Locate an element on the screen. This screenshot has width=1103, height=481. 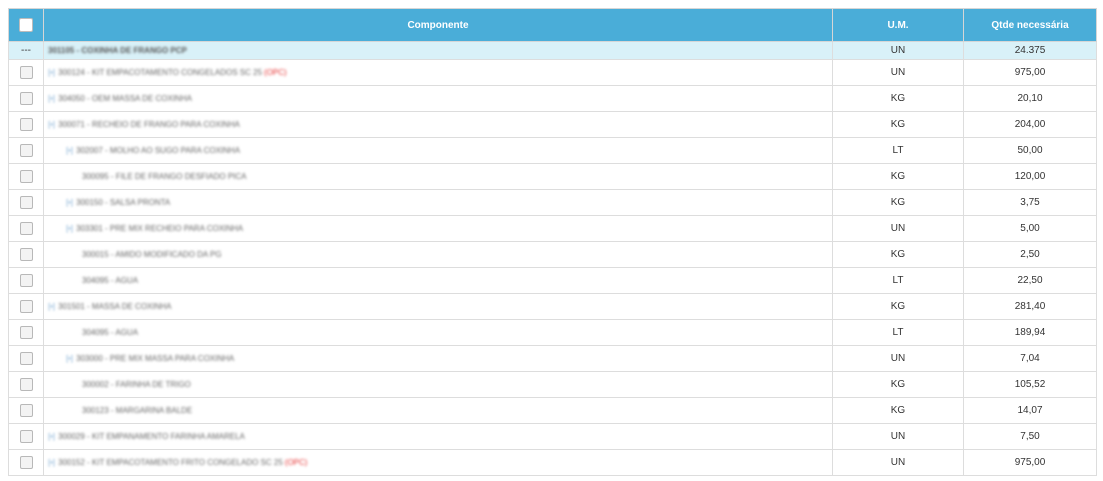
component-name: 301501 - MASSA DE COXINHA is located at coordinates (115, 306).